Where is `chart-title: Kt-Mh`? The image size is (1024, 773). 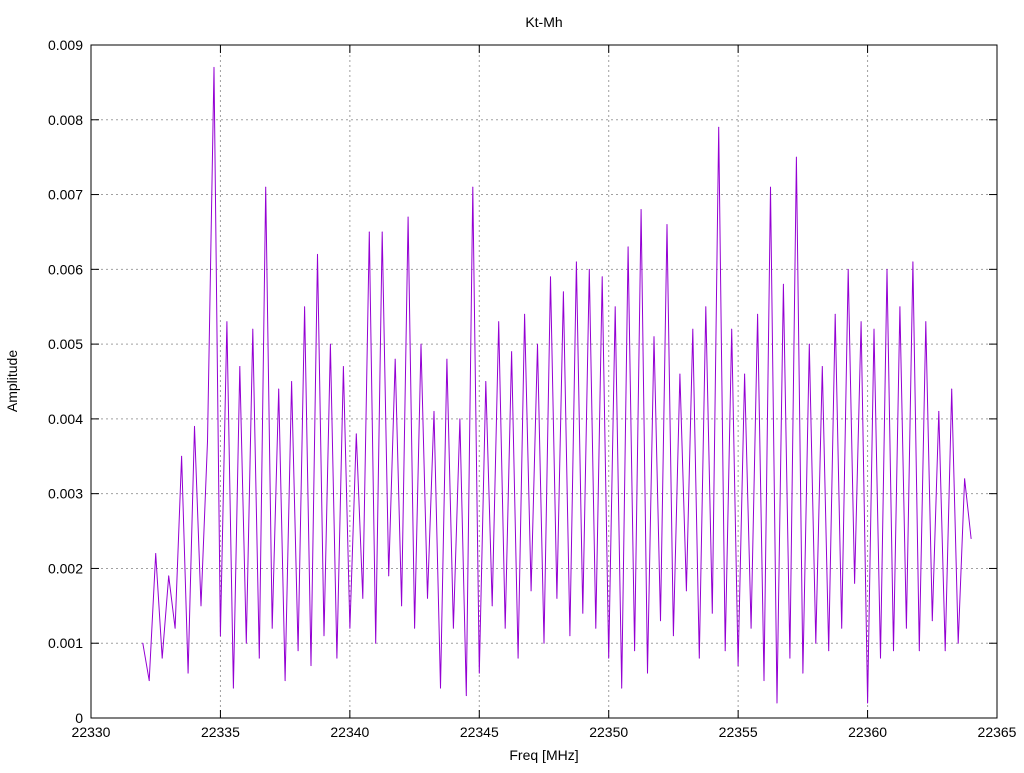 chart-title: Kt-Mh is located at coordinates (543, 22).